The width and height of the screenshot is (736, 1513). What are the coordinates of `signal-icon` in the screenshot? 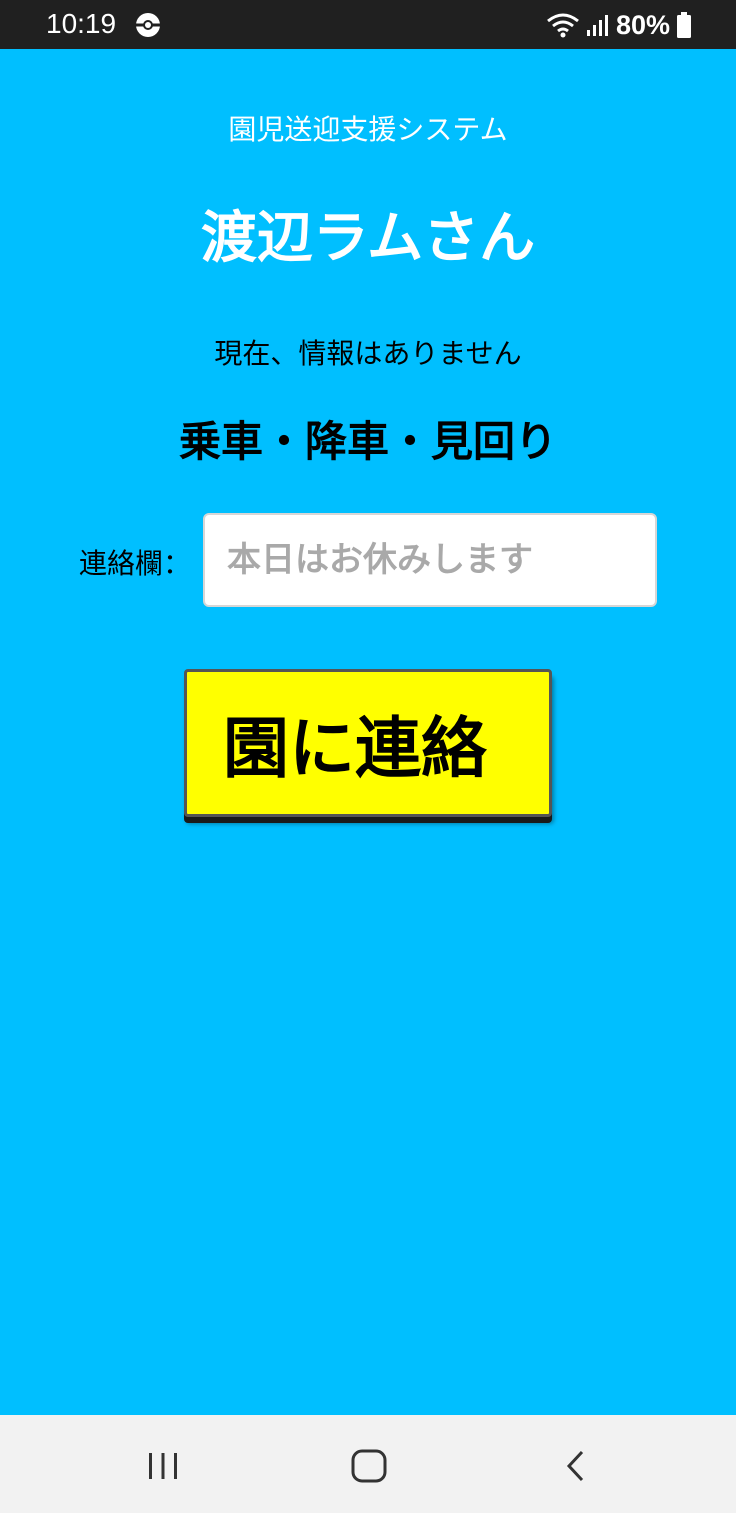 It's located at (597, 25).